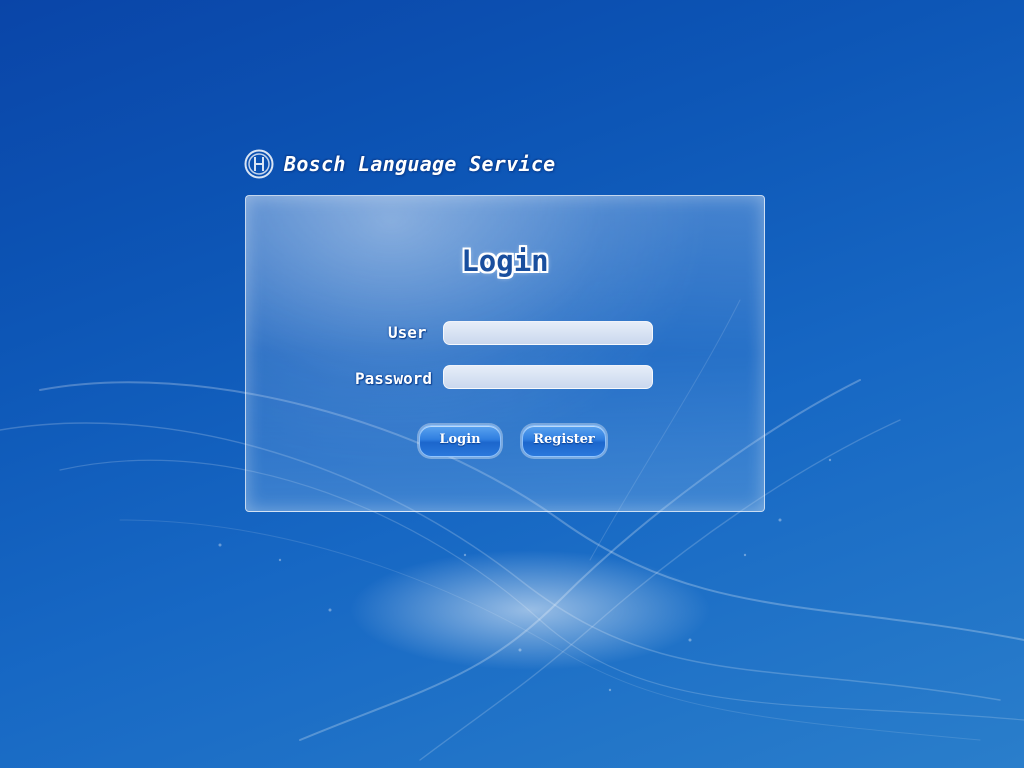 The height and width of the screenshot is (768, 1024). I want to click on brand-header: Bosch Language Service, so click(400, 164).